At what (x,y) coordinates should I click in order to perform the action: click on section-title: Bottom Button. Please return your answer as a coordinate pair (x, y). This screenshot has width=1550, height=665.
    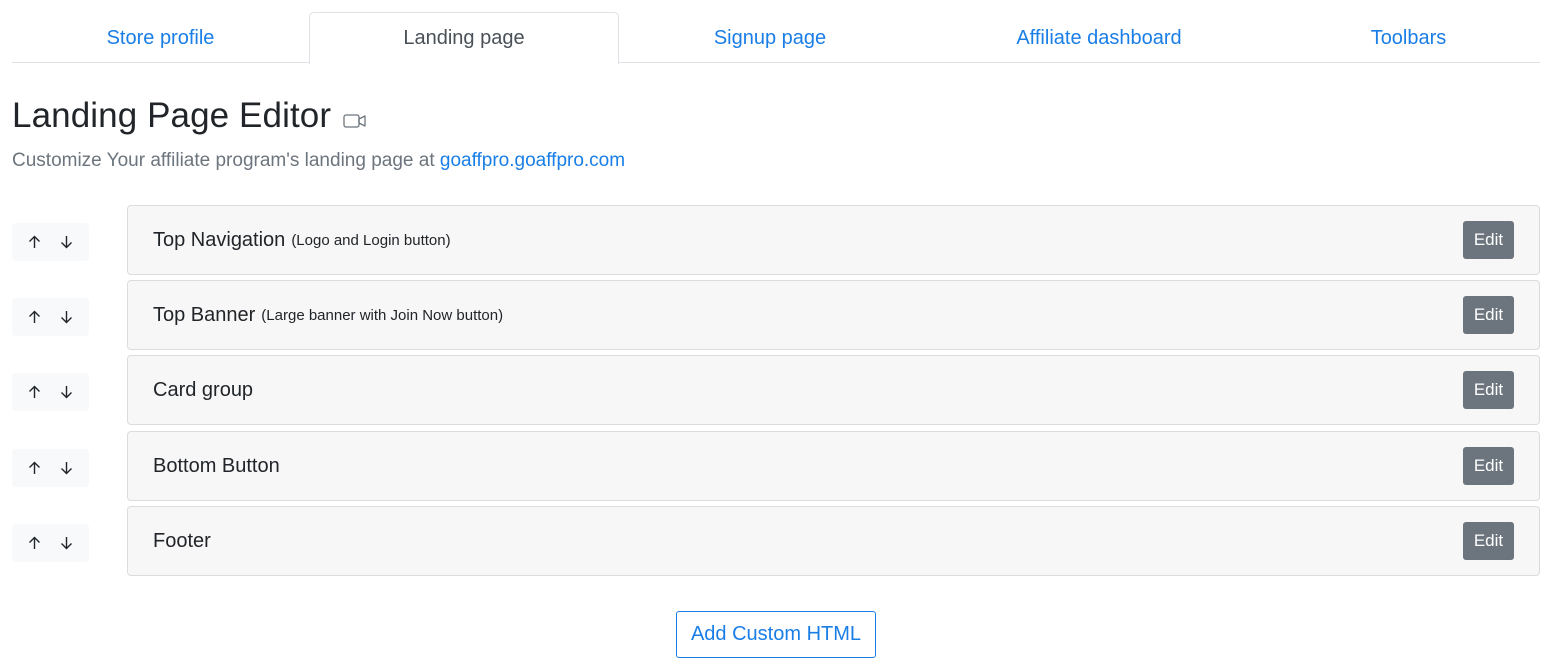
    Looking at the image, I should click on (216, 465).